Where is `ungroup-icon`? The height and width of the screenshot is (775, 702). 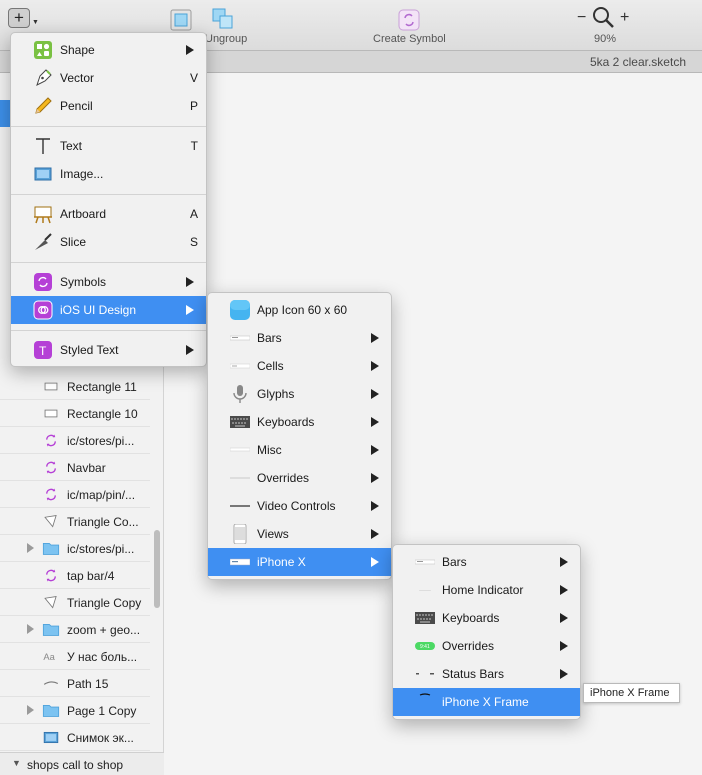 ungroup-icon is located at coordinates (223, 19).